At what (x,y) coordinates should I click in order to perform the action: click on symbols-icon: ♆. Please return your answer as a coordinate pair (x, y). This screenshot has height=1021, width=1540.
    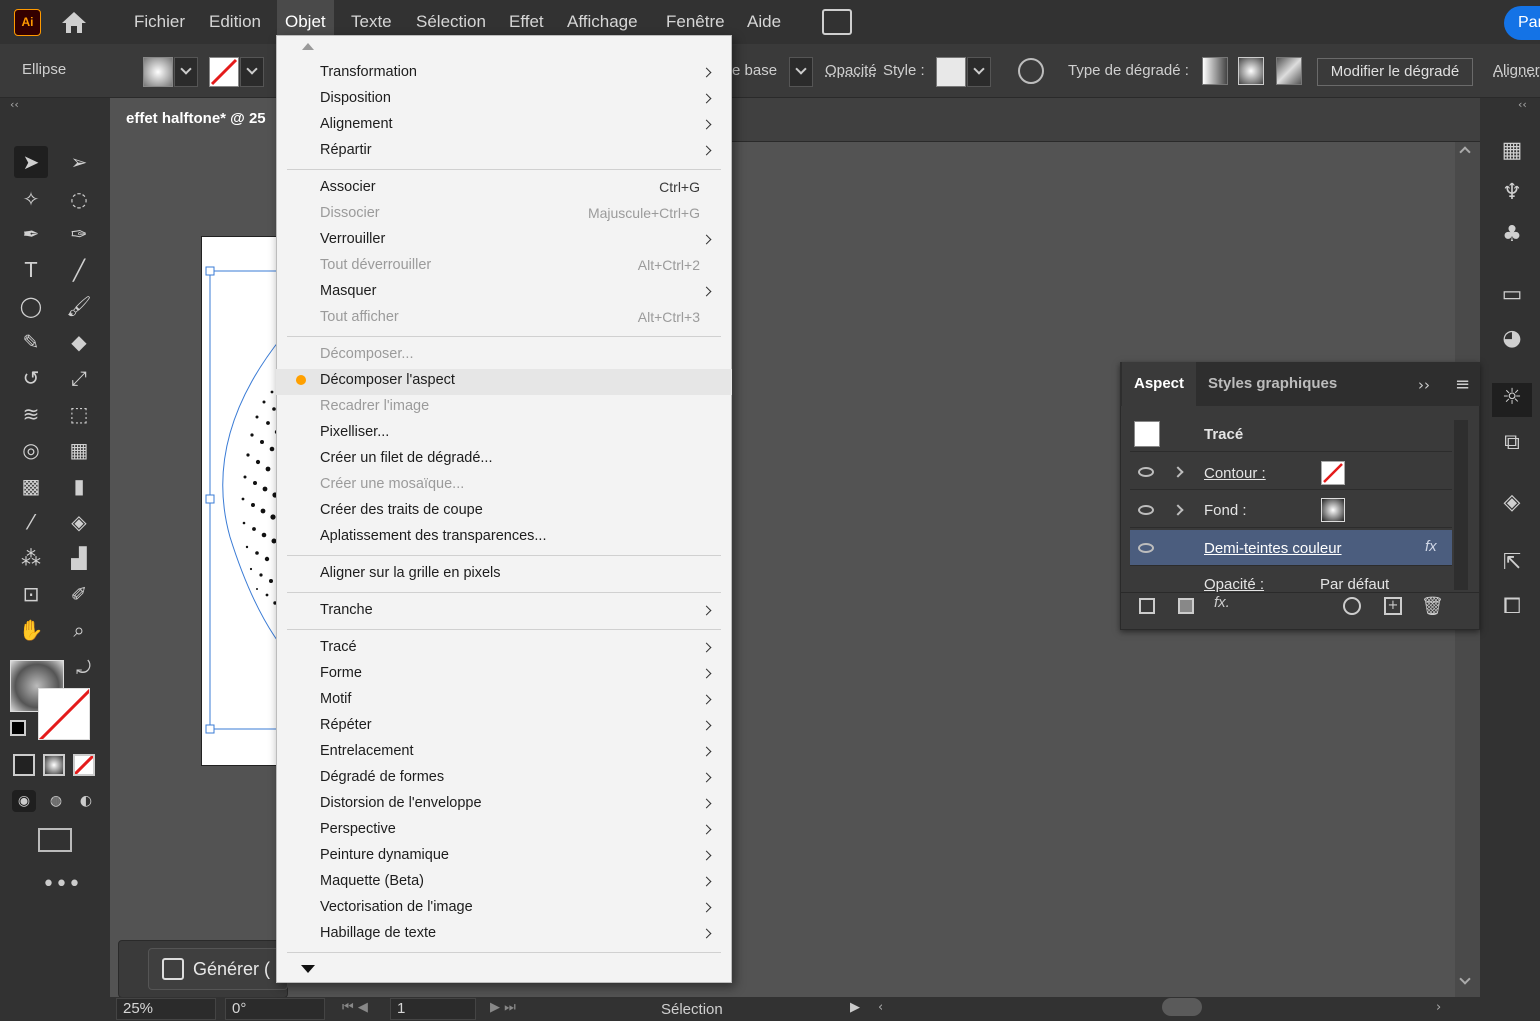
    Looking at the image, I should click on (1512, 193).